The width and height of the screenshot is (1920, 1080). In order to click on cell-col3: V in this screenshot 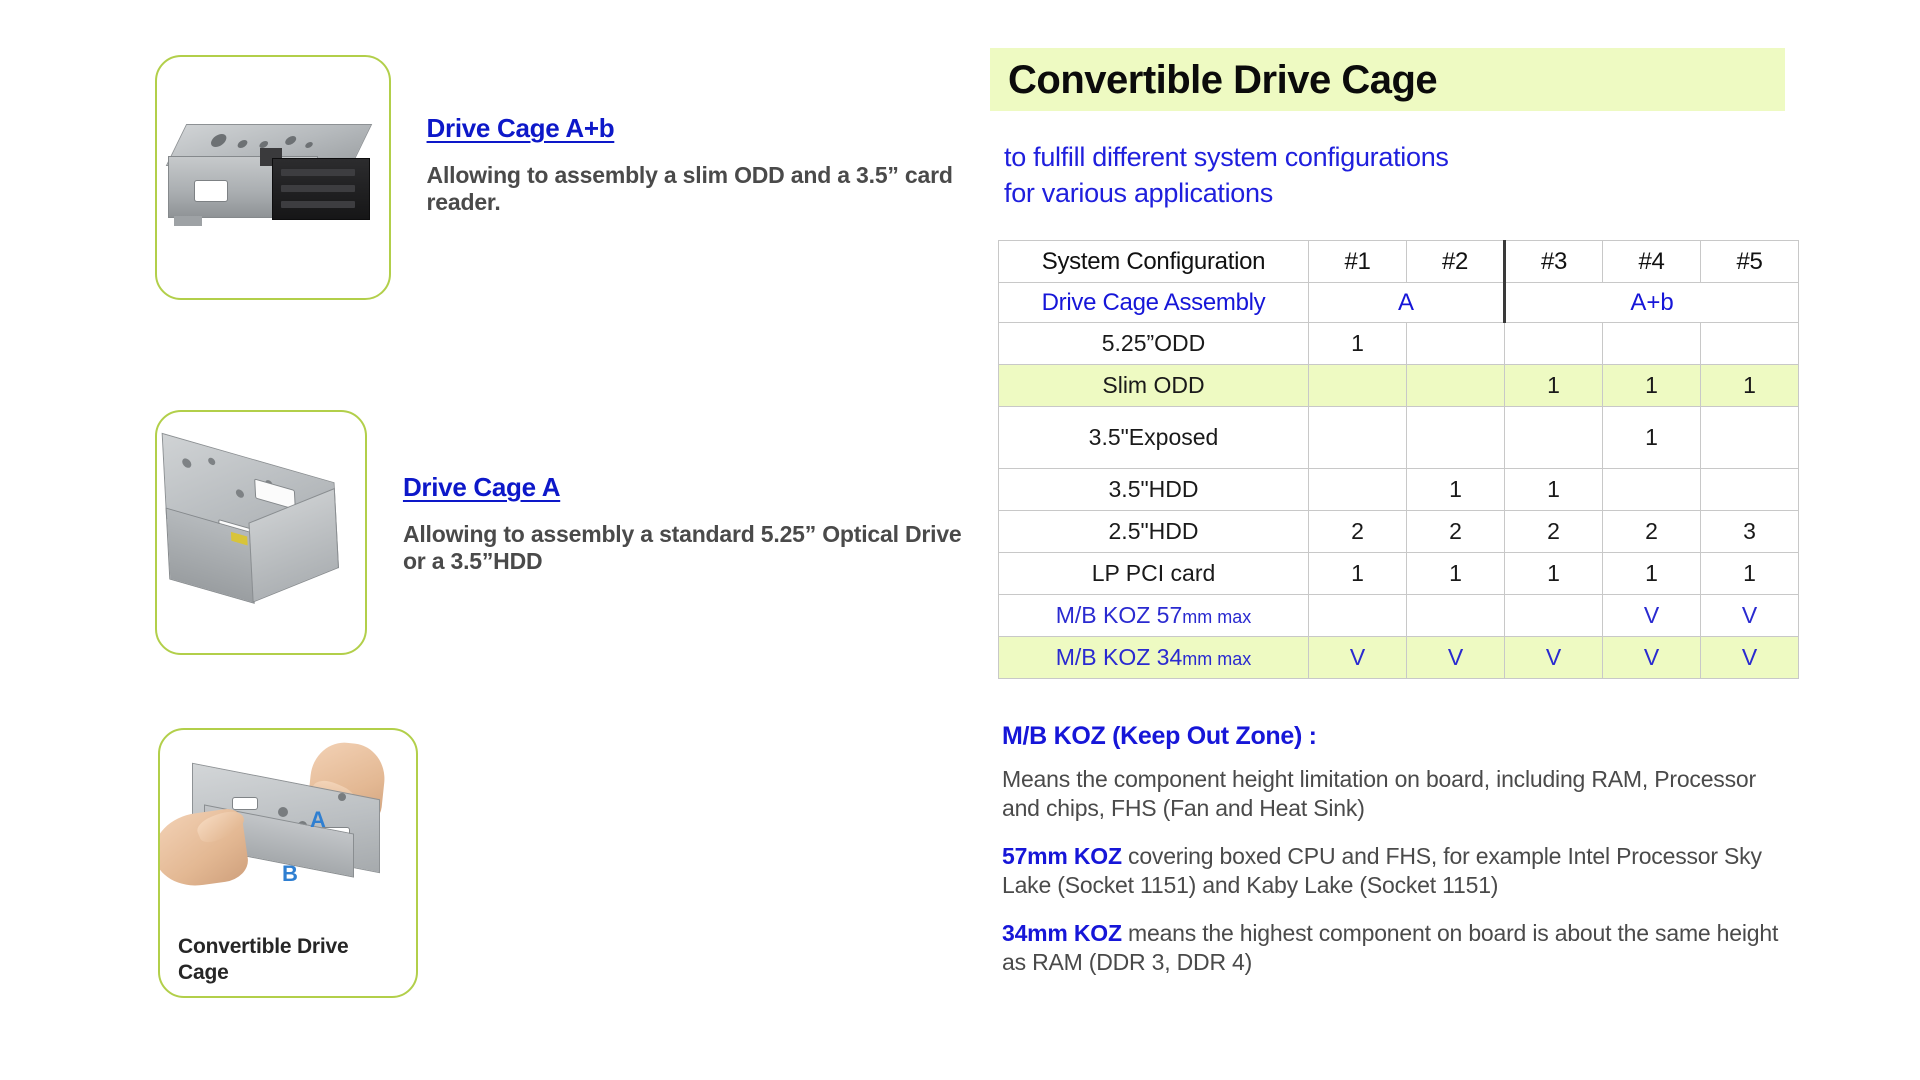, I will do `click(1553, 657)`.